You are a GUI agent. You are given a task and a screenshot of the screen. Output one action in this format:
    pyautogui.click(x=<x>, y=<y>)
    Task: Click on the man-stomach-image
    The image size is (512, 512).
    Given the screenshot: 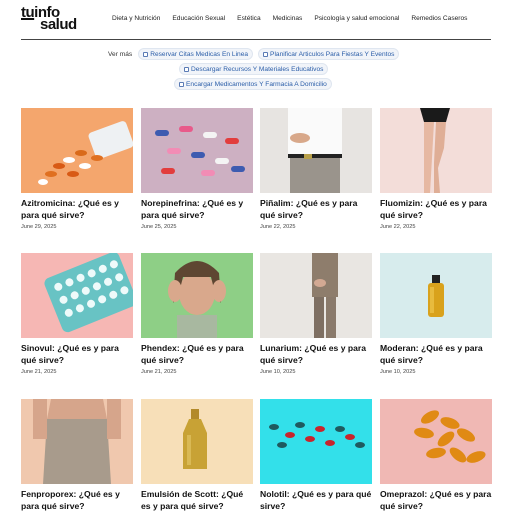 What is the action you would take?
    pyautogui.click(x=316, y=150)
    